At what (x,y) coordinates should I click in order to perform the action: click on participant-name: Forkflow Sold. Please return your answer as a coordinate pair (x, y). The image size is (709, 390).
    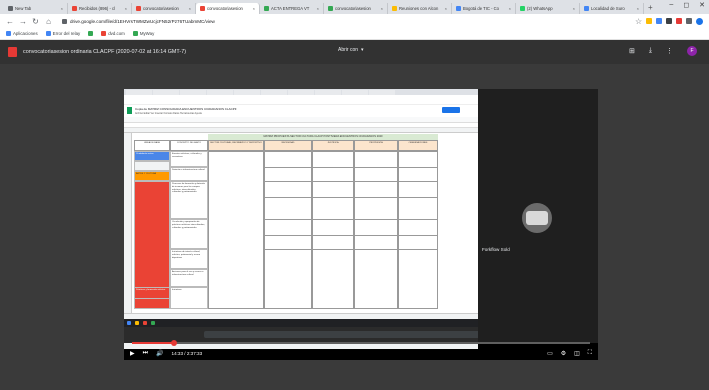
    Looking at the image, I should click on (496, 249).